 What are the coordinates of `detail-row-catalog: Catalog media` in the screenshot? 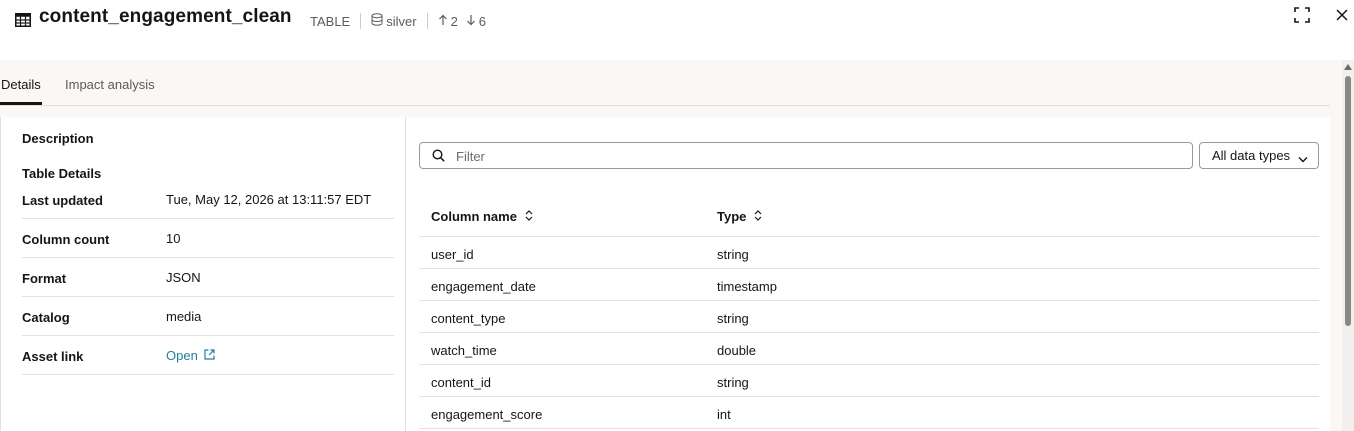 It's located at (208, 316).